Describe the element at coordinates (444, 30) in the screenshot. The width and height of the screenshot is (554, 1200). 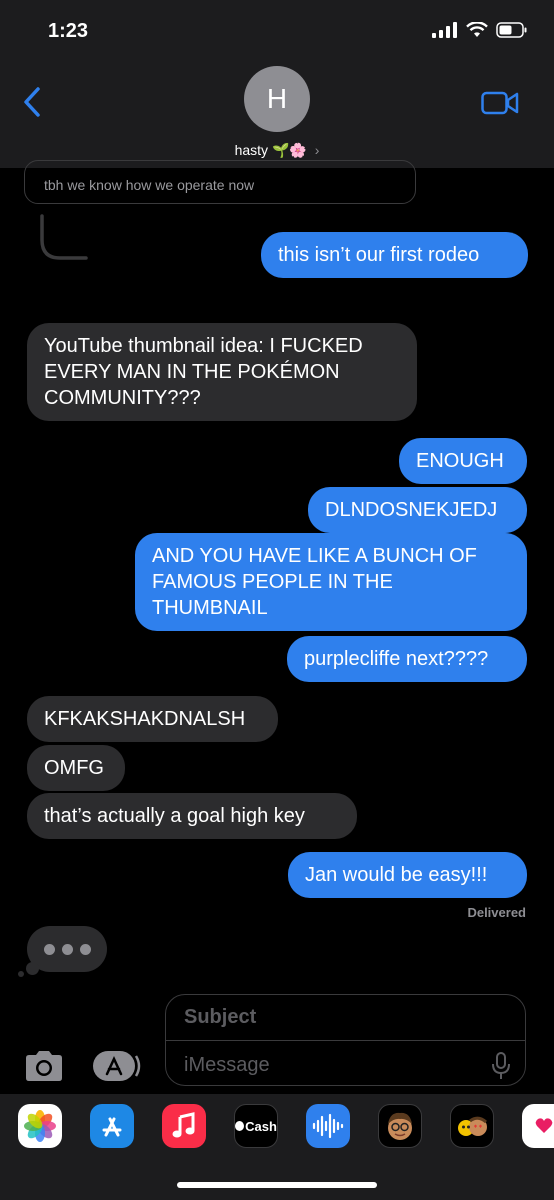
I see `signal-icon` at that location.